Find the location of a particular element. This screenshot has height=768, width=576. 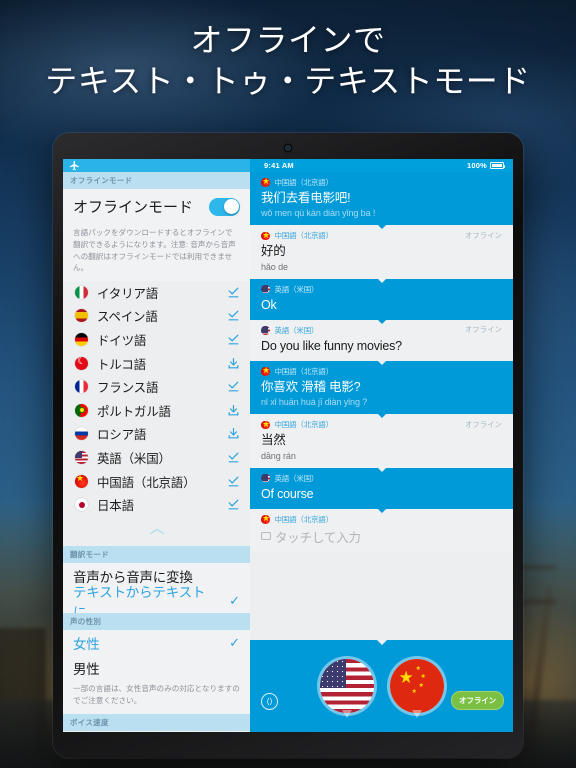

input-header: 中国語（北京語） is located at coordinates (381, 519).